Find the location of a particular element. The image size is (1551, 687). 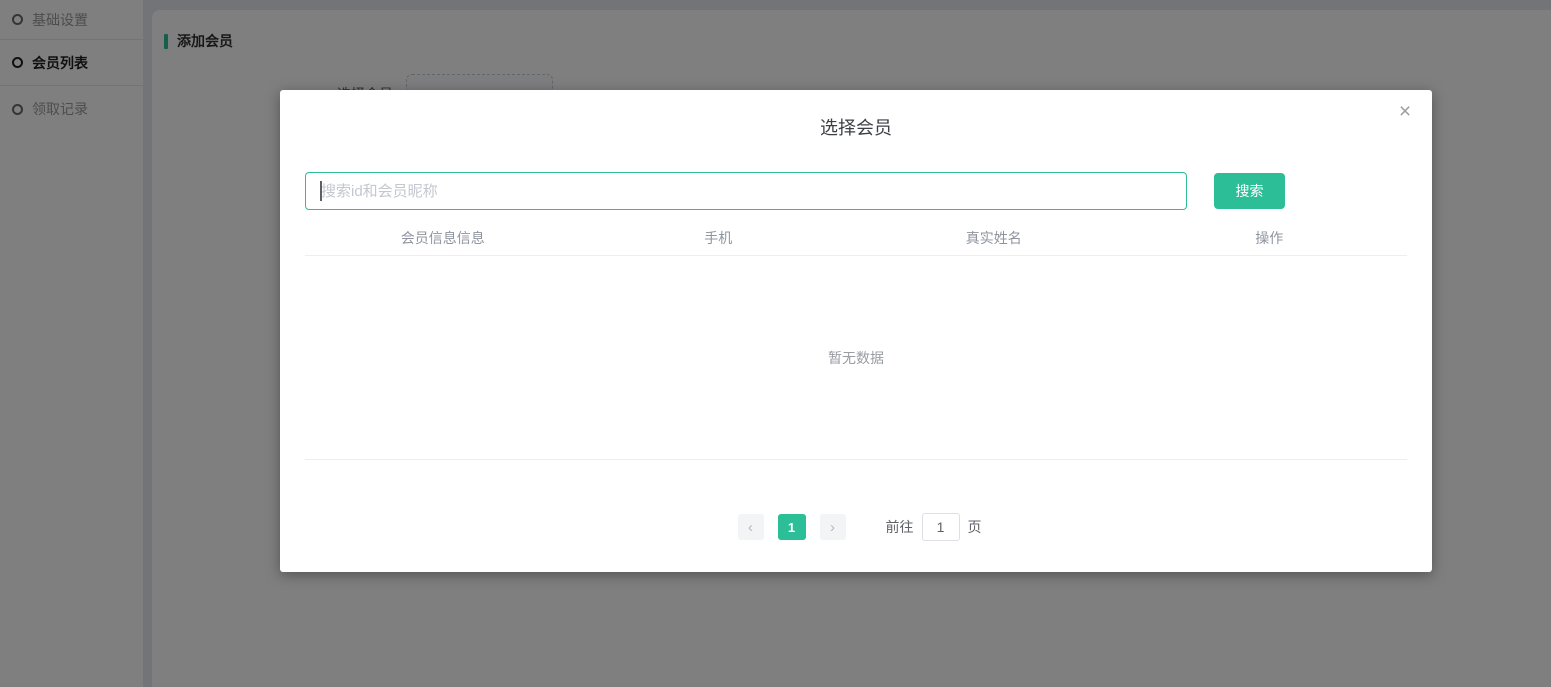

dialog-title: 选择会员 is located at coordinates (856, 128).